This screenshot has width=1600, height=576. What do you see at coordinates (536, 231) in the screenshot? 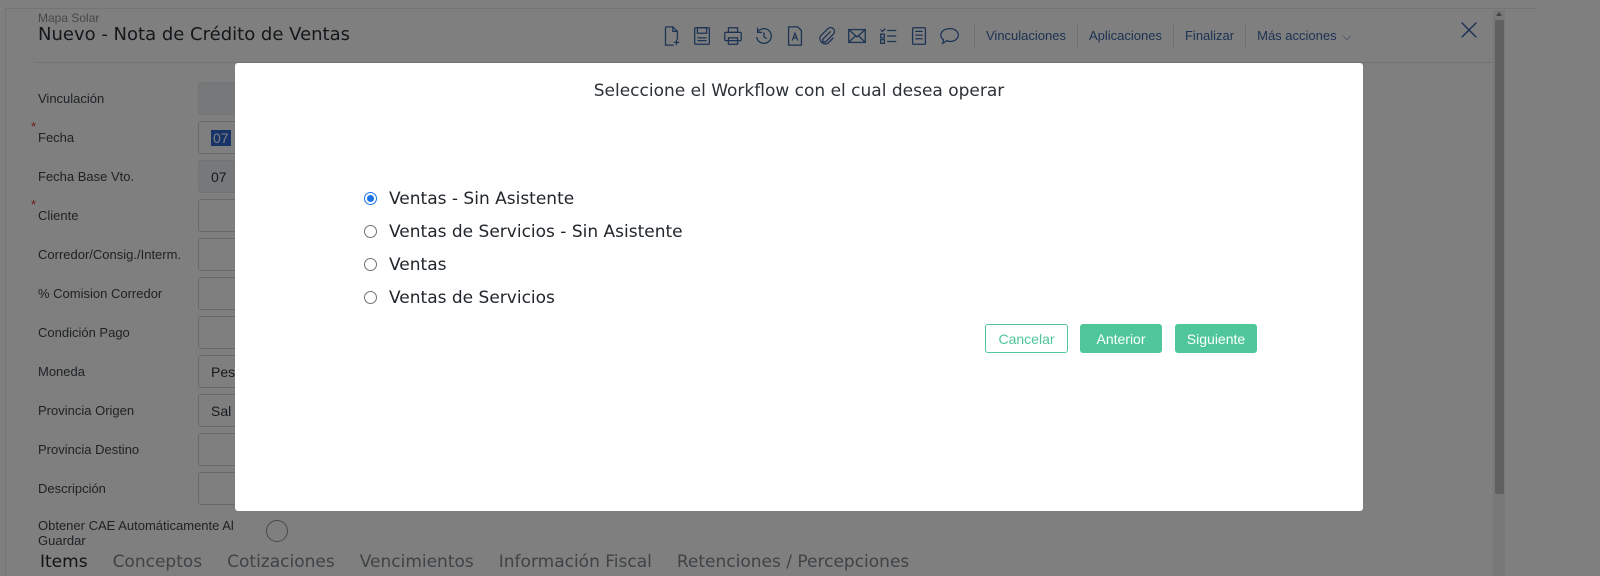
I see `workflow-option-label: Ventas de Servicios - Sin Asistente` at bounding box center [536, 231].